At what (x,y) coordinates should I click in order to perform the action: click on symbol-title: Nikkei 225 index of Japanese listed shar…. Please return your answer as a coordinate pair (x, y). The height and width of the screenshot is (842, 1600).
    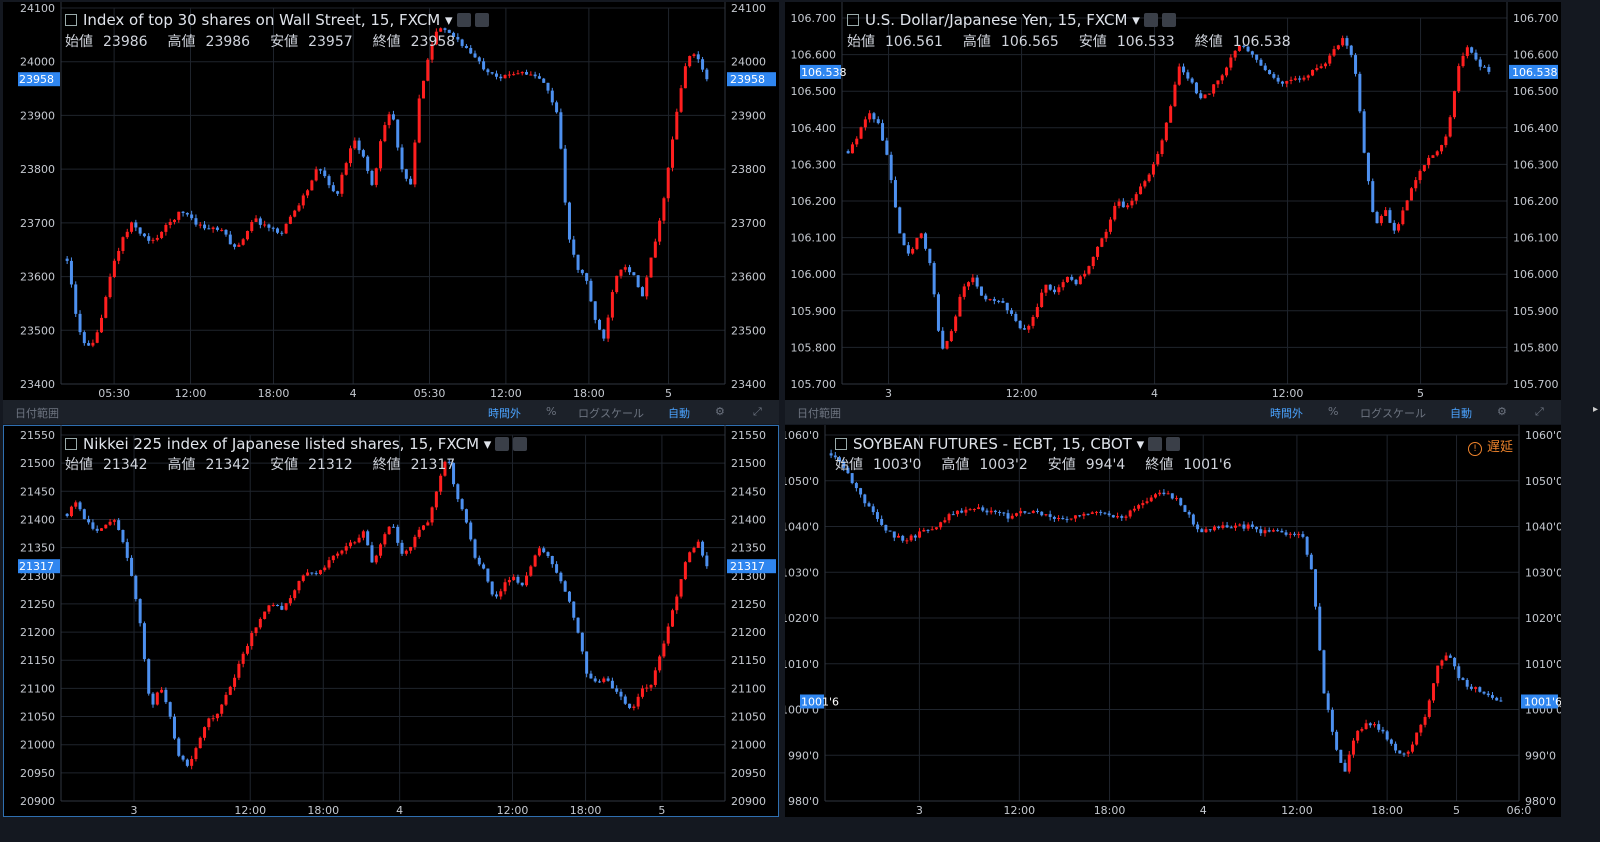
    Looking at the image, I should click on (296, 444).